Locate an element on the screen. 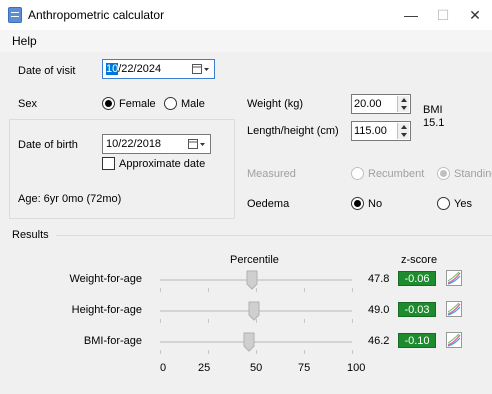  age-text: Age: 6yr 0mo (72mo) is located at coordinates (70, 199).